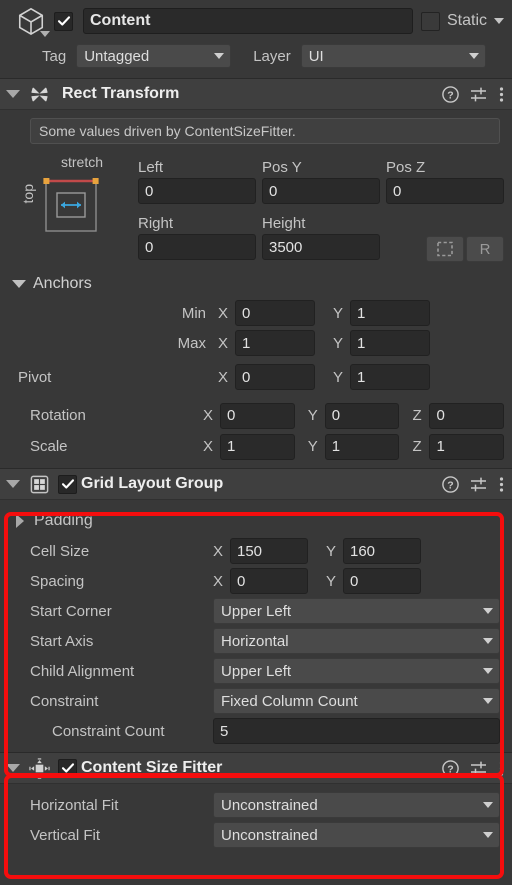  I want to click on cube-icon, so click(31, 21).